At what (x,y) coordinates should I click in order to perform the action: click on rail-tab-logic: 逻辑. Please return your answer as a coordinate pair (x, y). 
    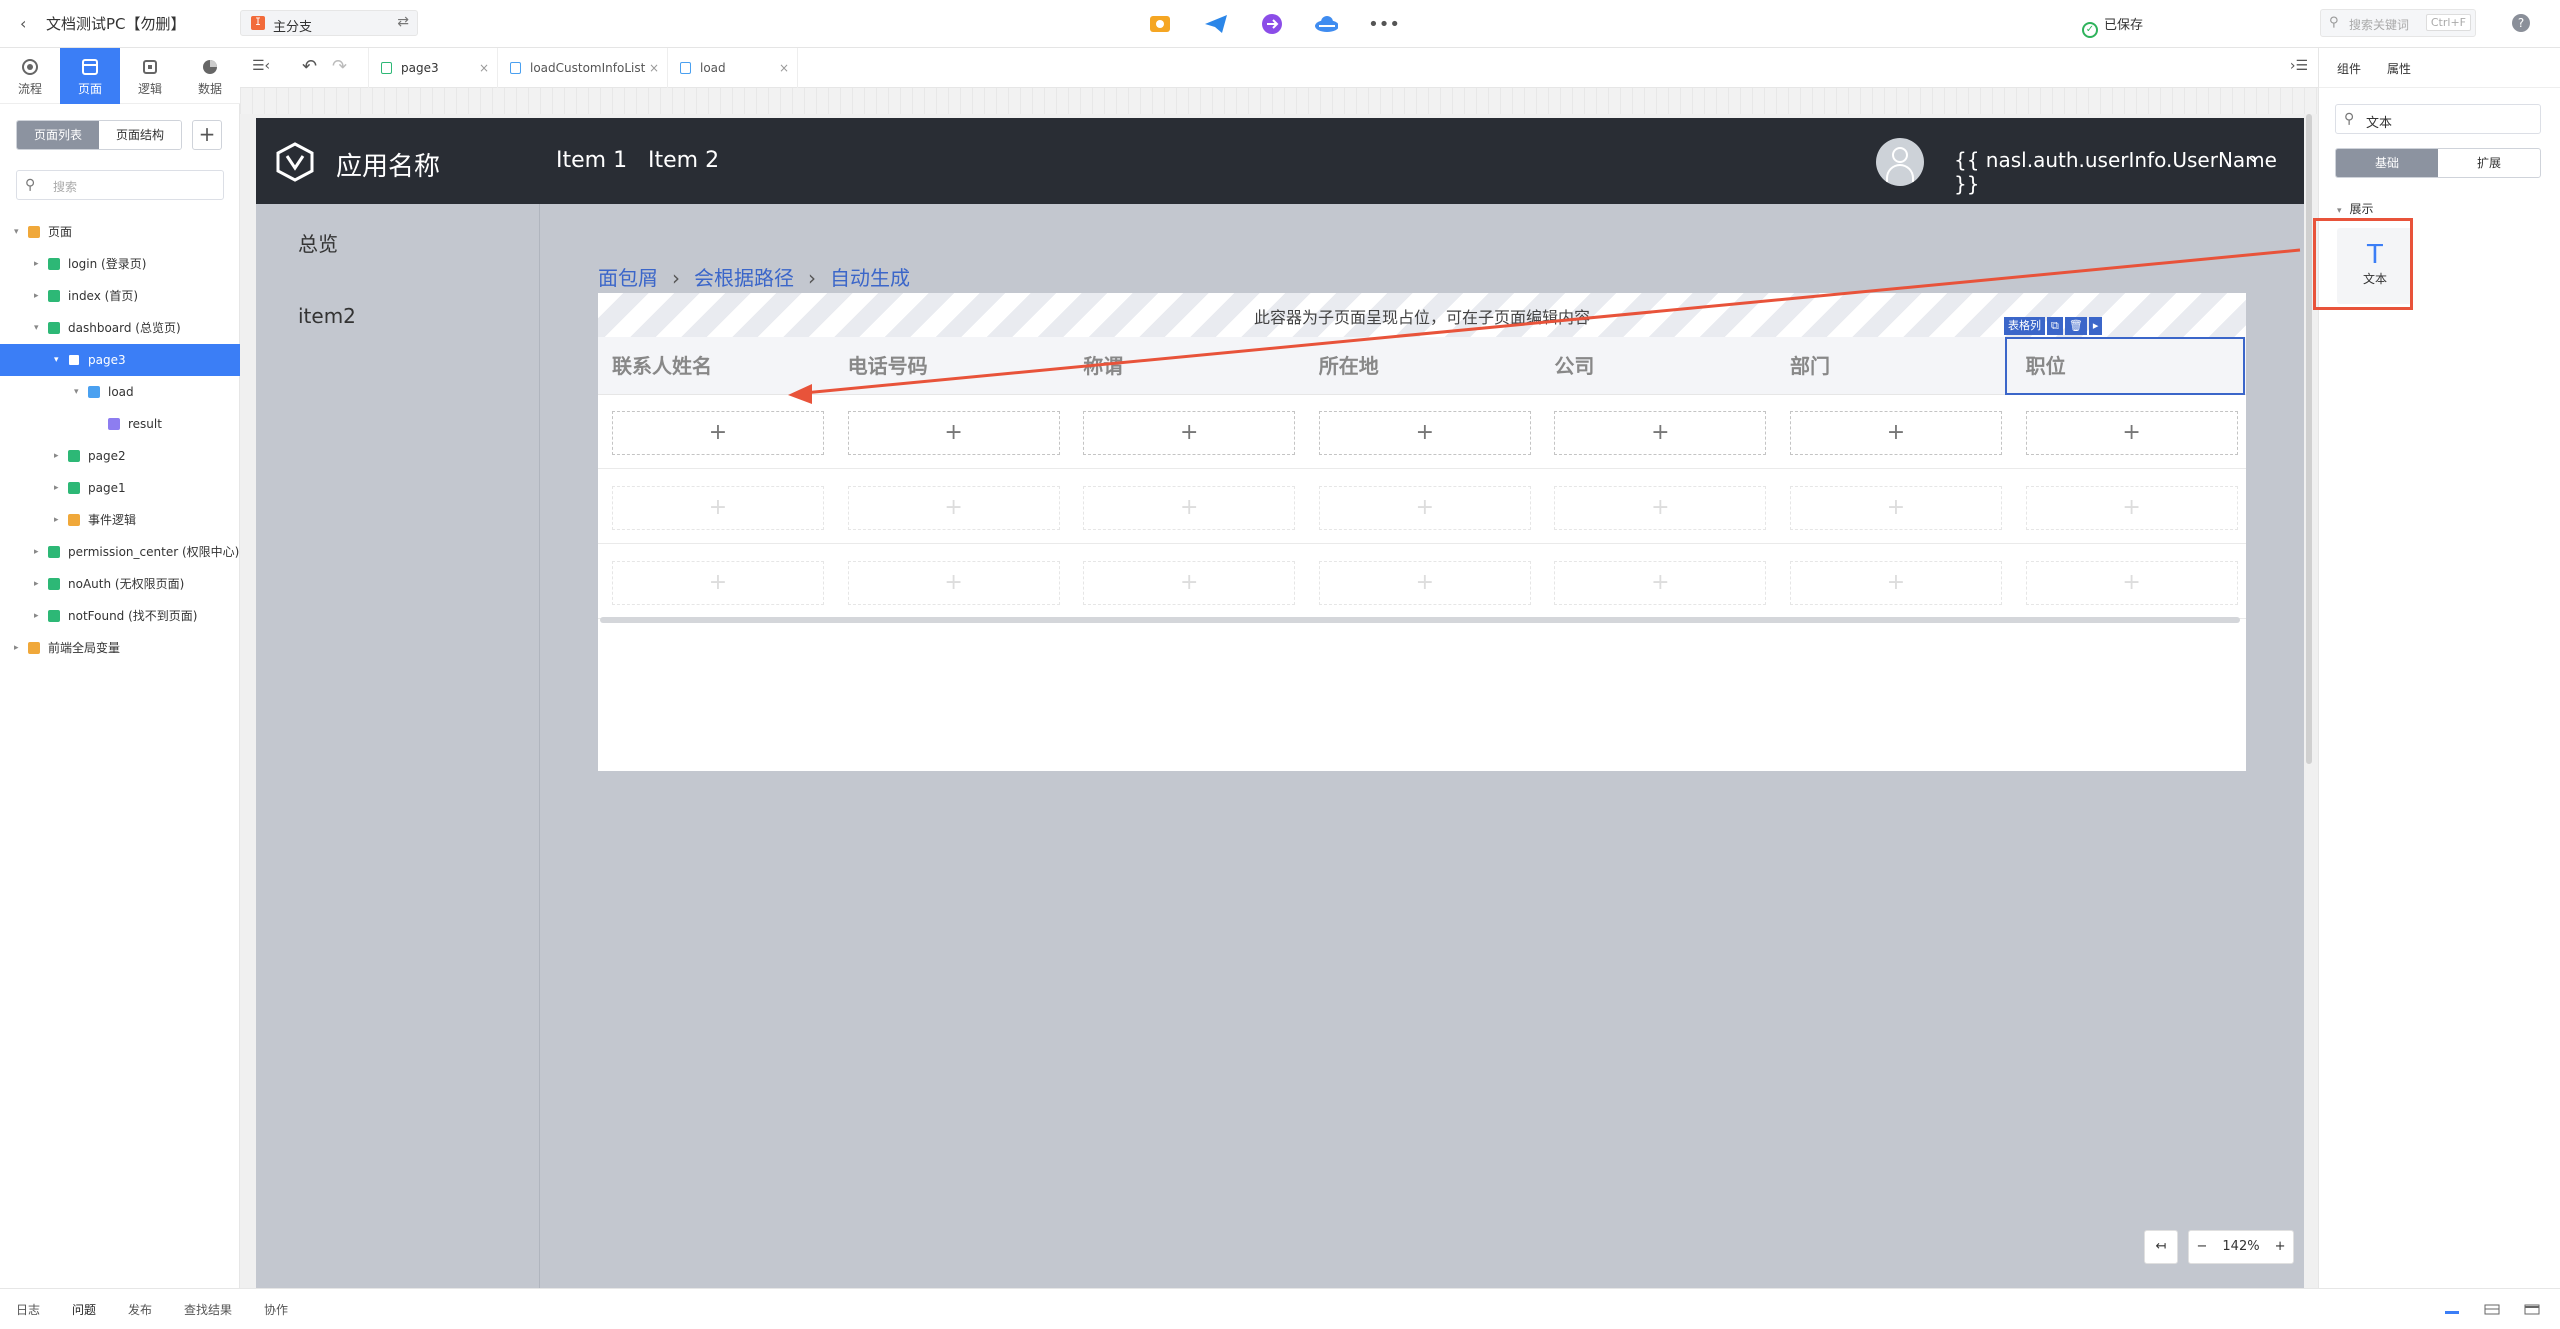
    Looking at the image, I should click on (150, 76).